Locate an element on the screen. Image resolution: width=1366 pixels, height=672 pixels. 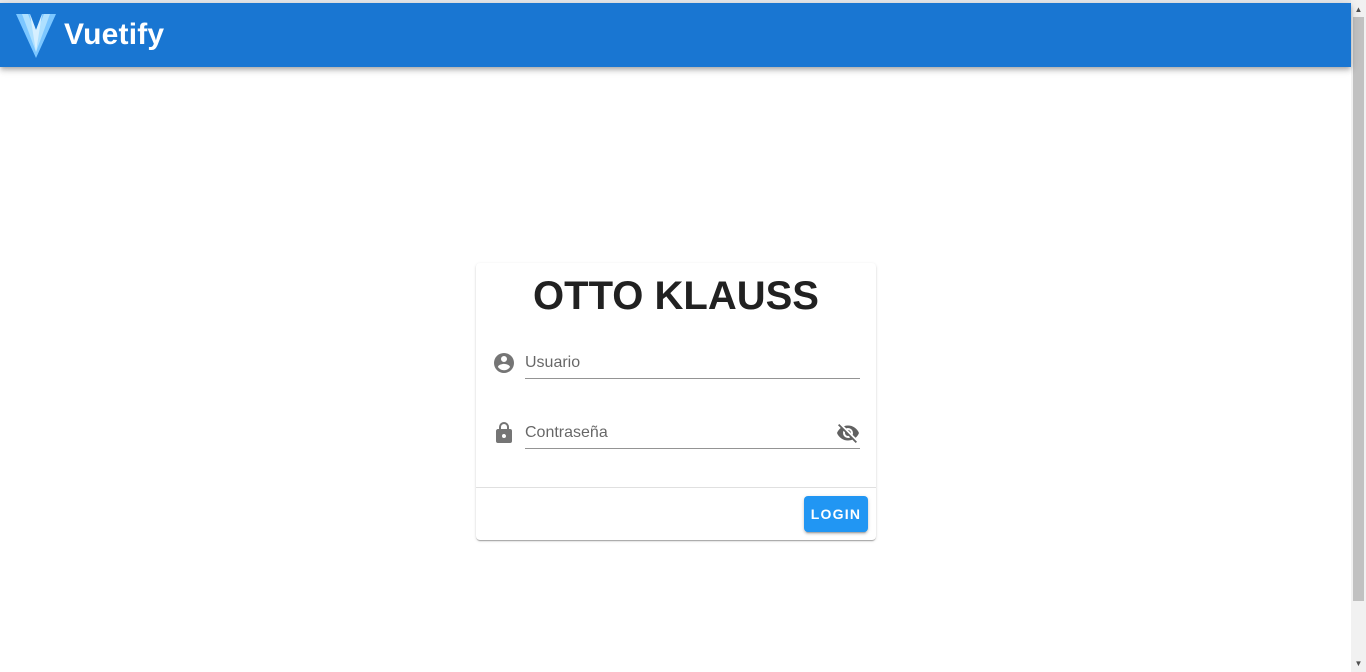
username-input is located at coordinates (692, 363).